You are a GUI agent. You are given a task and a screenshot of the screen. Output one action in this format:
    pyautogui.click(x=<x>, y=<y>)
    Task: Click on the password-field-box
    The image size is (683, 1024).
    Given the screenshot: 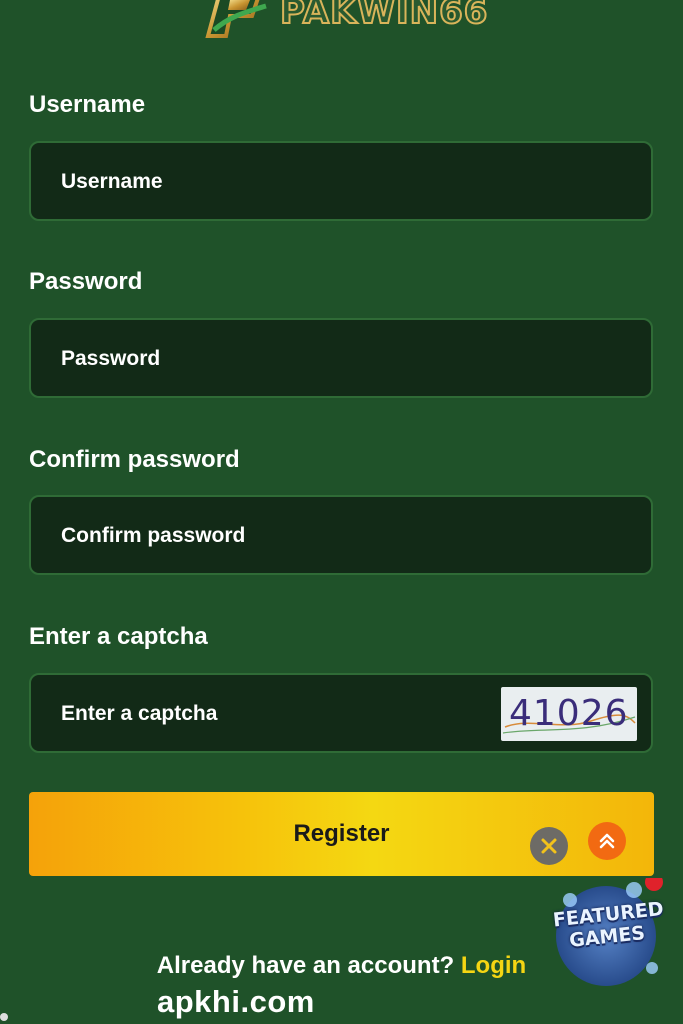 What is the action you would take?
    pyautogui.click(x=341, y=358)
    